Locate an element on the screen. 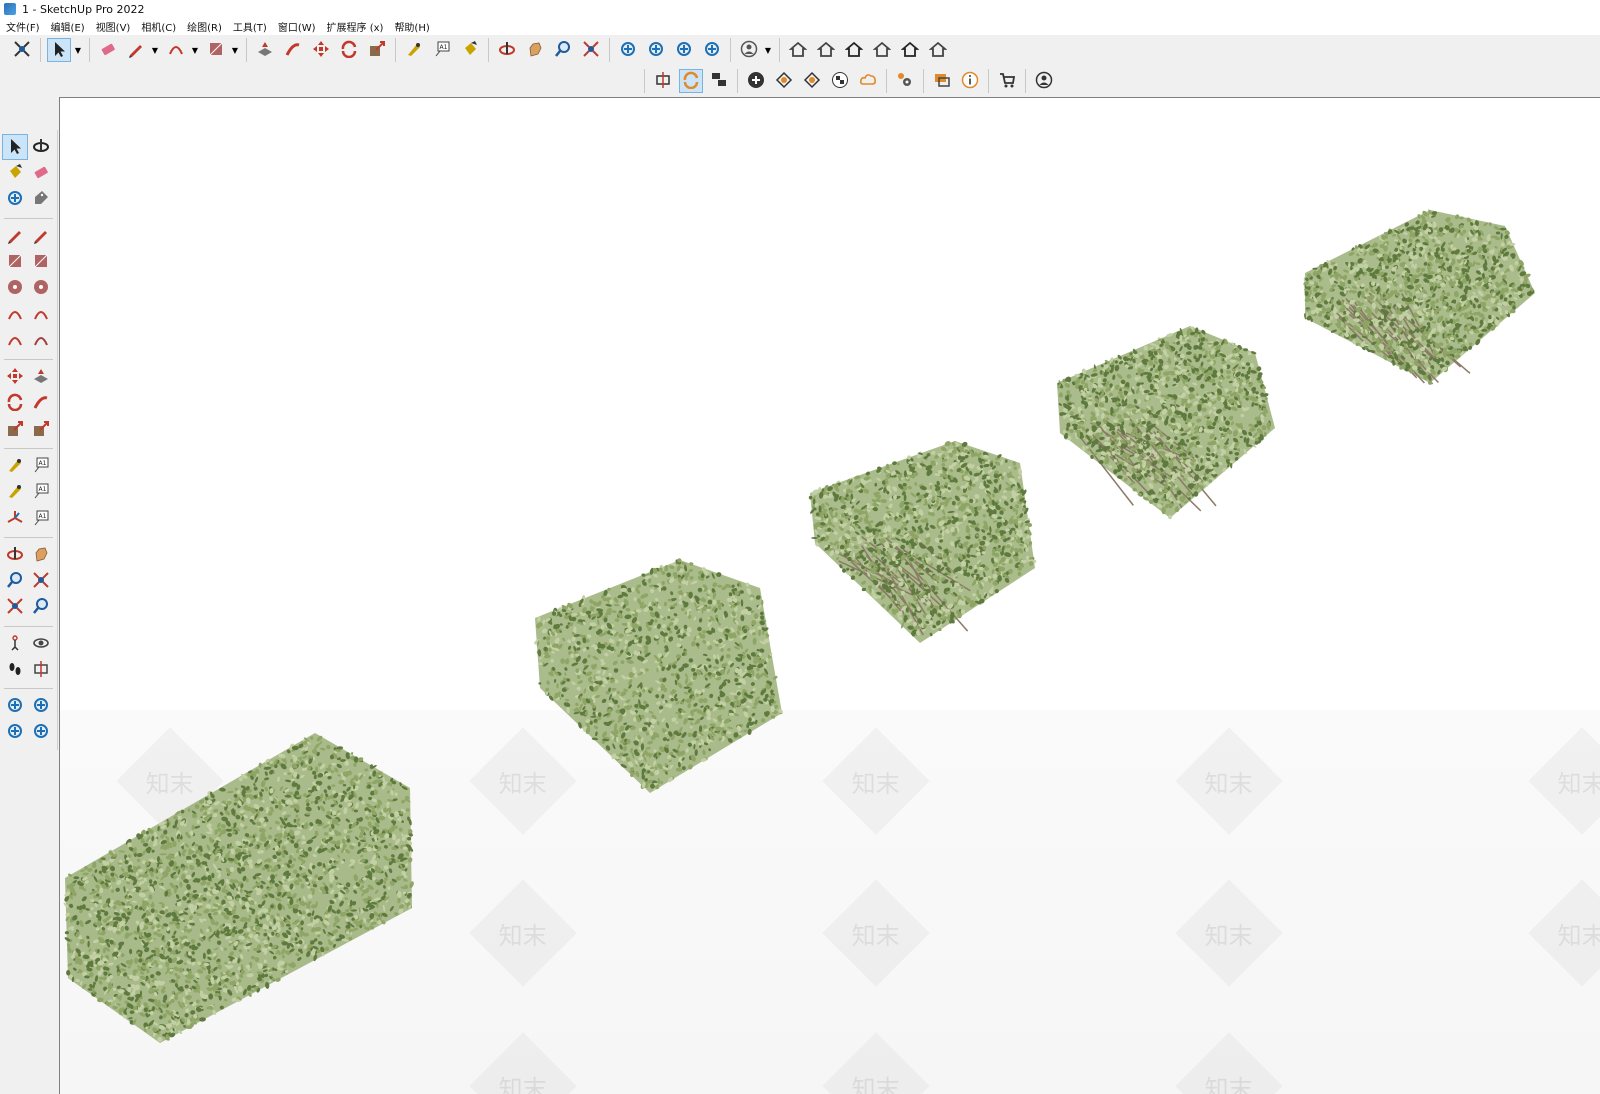 This screenshot has width=1600, height=1094. walk-tool-button is located at coordinates (15, 670).